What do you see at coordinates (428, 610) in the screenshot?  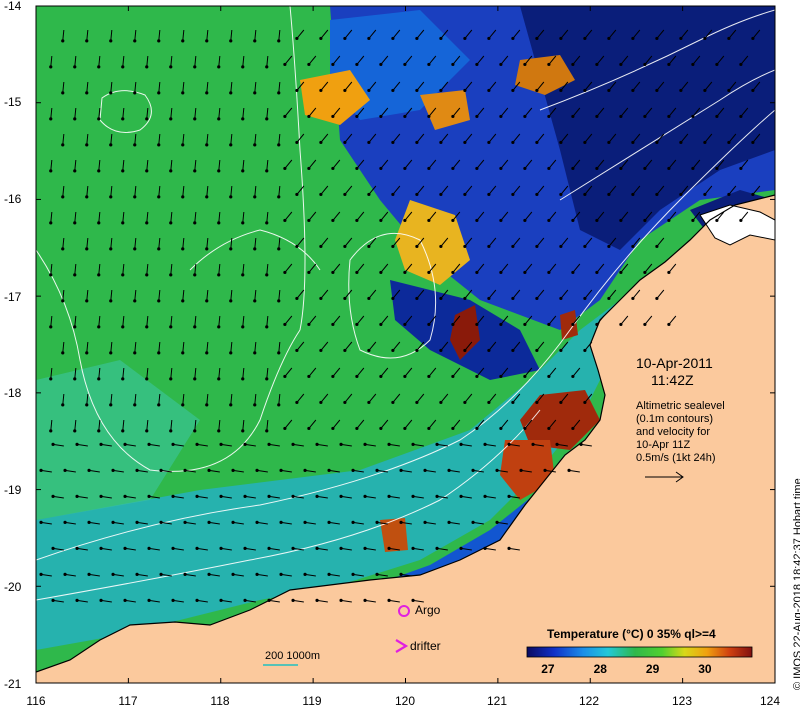 I see `argo-label: Argo` at bounding box center [428, 610].